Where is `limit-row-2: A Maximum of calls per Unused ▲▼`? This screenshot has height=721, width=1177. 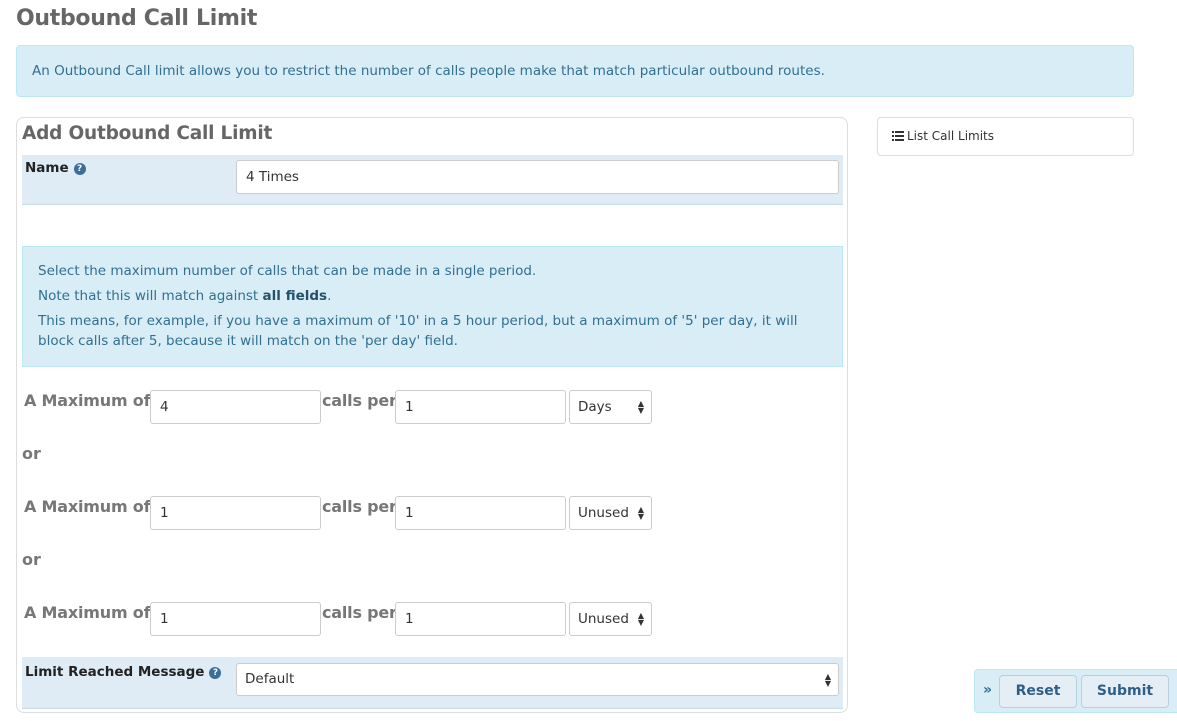
limit-row-2: A Maximum of calls per Unused ▲▼ is located at coordinates (432, 510).